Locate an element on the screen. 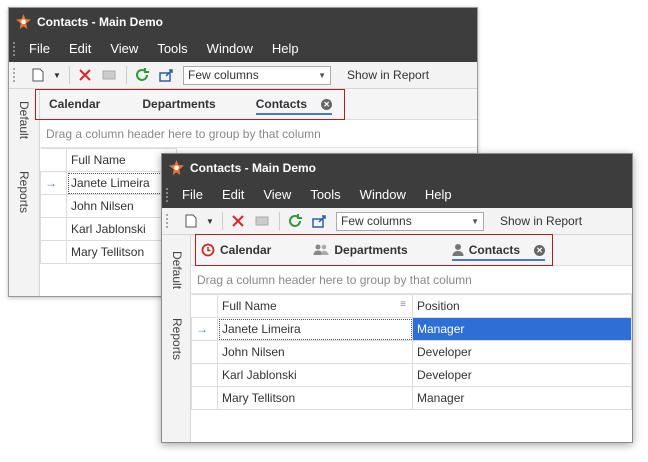 This screenshot has width=648, height=462. table-row: John Nilsen Developer is located at coordinates (411, 352).